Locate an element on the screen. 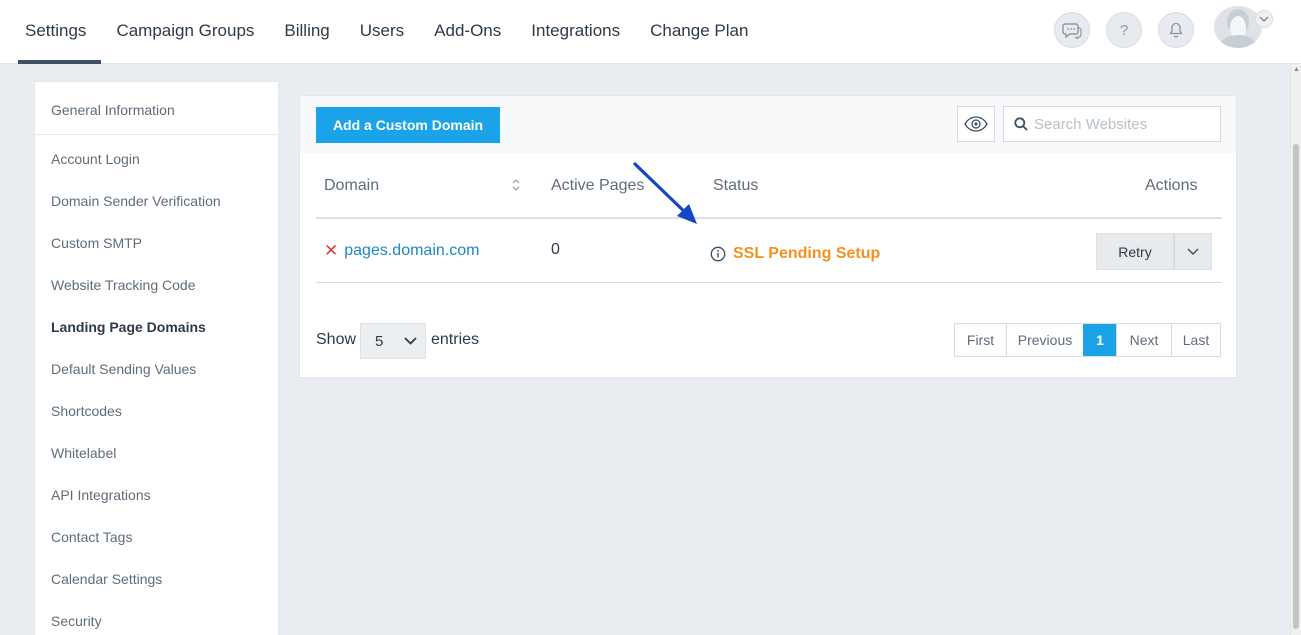 The width and height of the screenshot is (1301, 635). domain-cell: ✕ pages.domain.com is located at coordinates (401, 251).